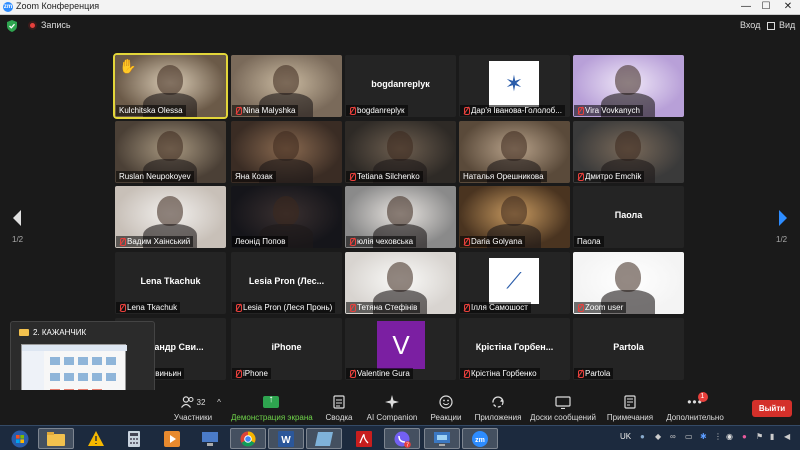 This screenshot has width=800, height=450. I want to click on view-button: Вид, so click(787, 25).